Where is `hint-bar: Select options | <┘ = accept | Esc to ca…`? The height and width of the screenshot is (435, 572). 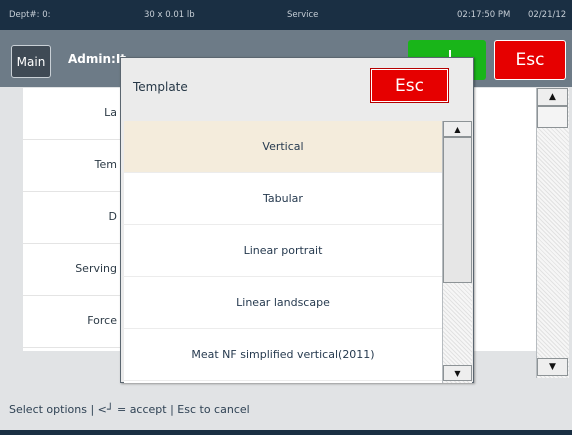 hint-bar: Select options | <┘ = accept | Esc to ca… is located at coordinates (286, 411).